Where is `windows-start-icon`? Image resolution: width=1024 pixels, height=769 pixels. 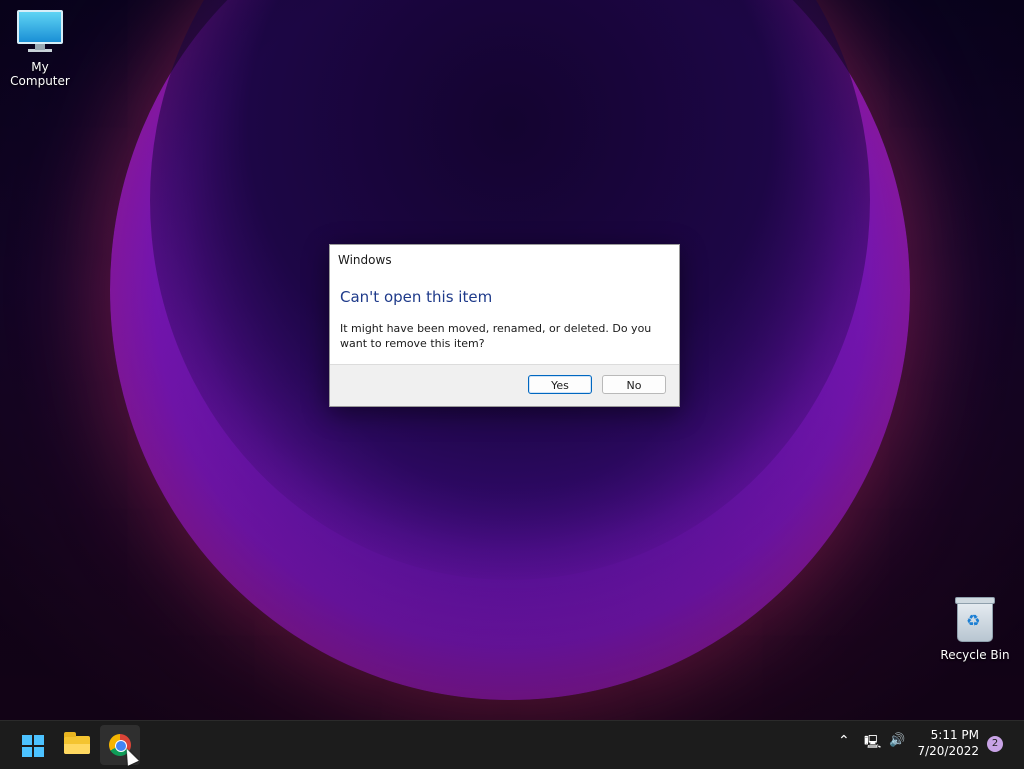
windows-start-icon is located at coordinates (33, 746).